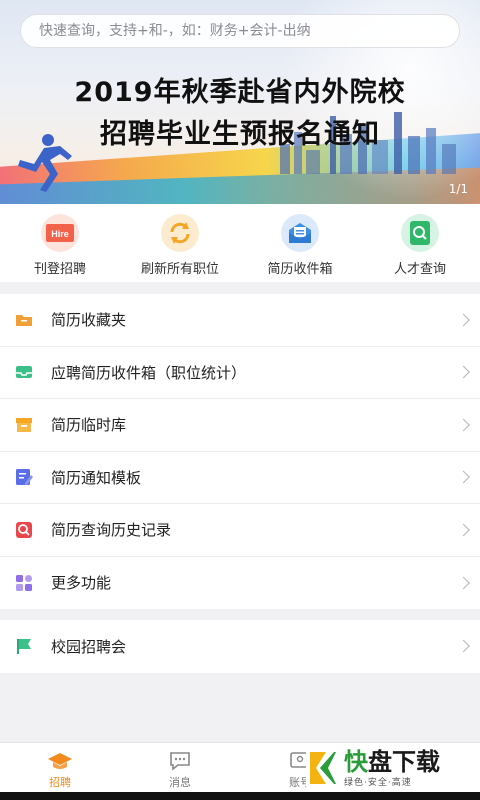 Image resolution: width=480 pixels, height=800 pixels. I want to click on system-navigation-bar, so click(240, 796).